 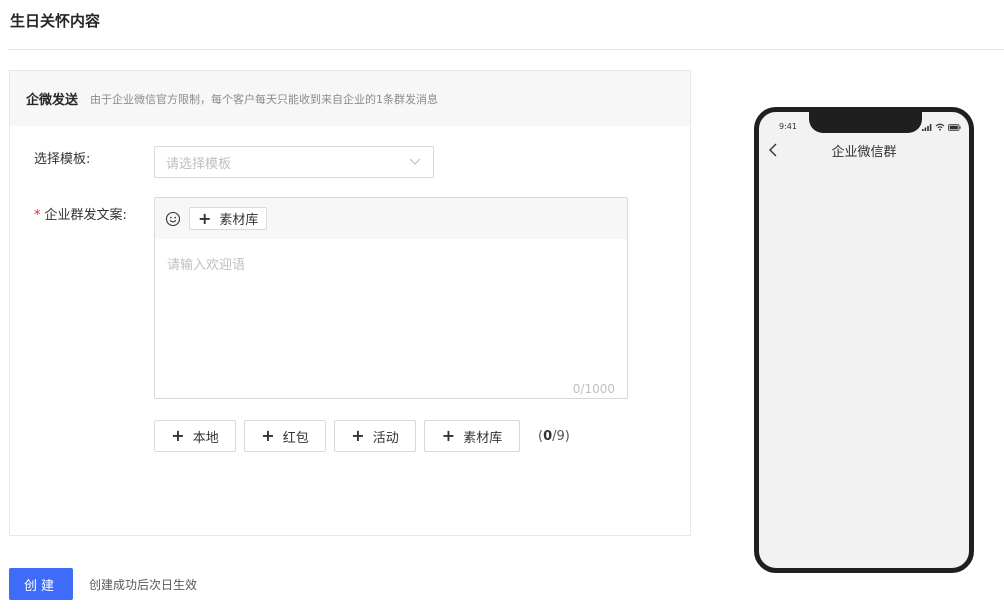 What do you see at coordinates (85, 215) in the screenshot?
I see `content-label-text: 企业群发文案:` at bounding box center [85, 215].